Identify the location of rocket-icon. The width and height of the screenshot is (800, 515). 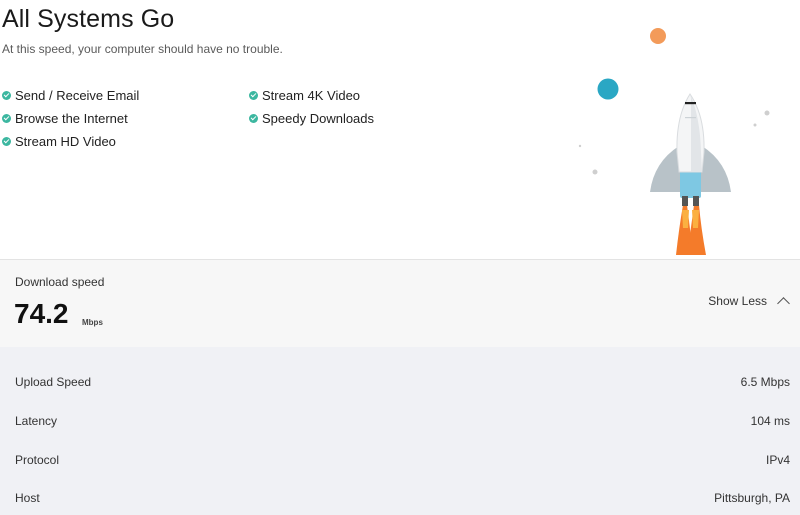
(674, 141).